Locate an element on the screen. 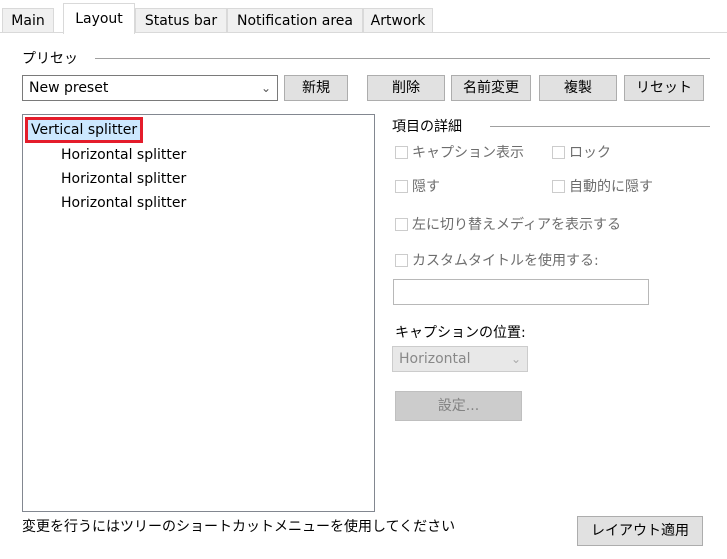 This screenshot has height=559, width=727. reset-preset-button: リセット is located at coordinates (664, 88).